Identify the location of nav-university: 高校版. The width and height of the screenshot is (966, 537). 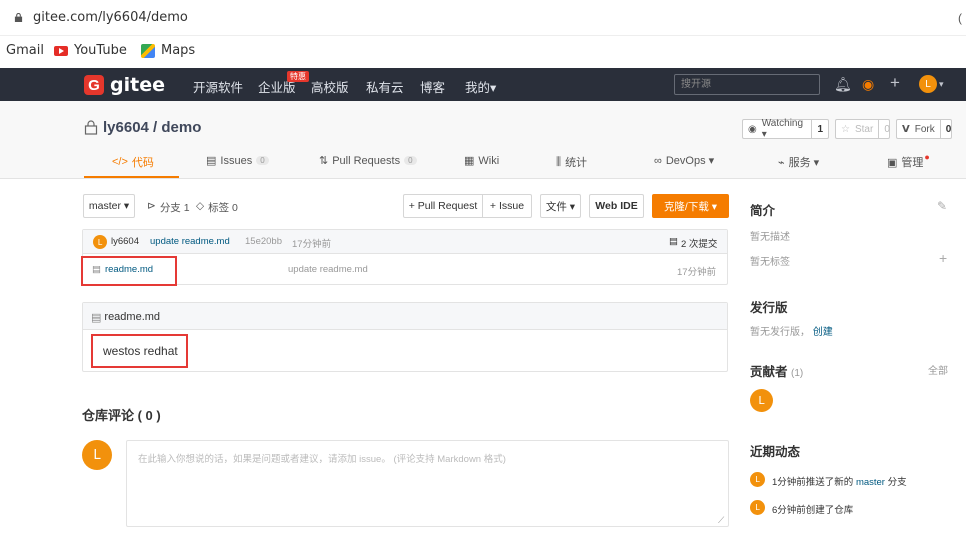
(330, 86).